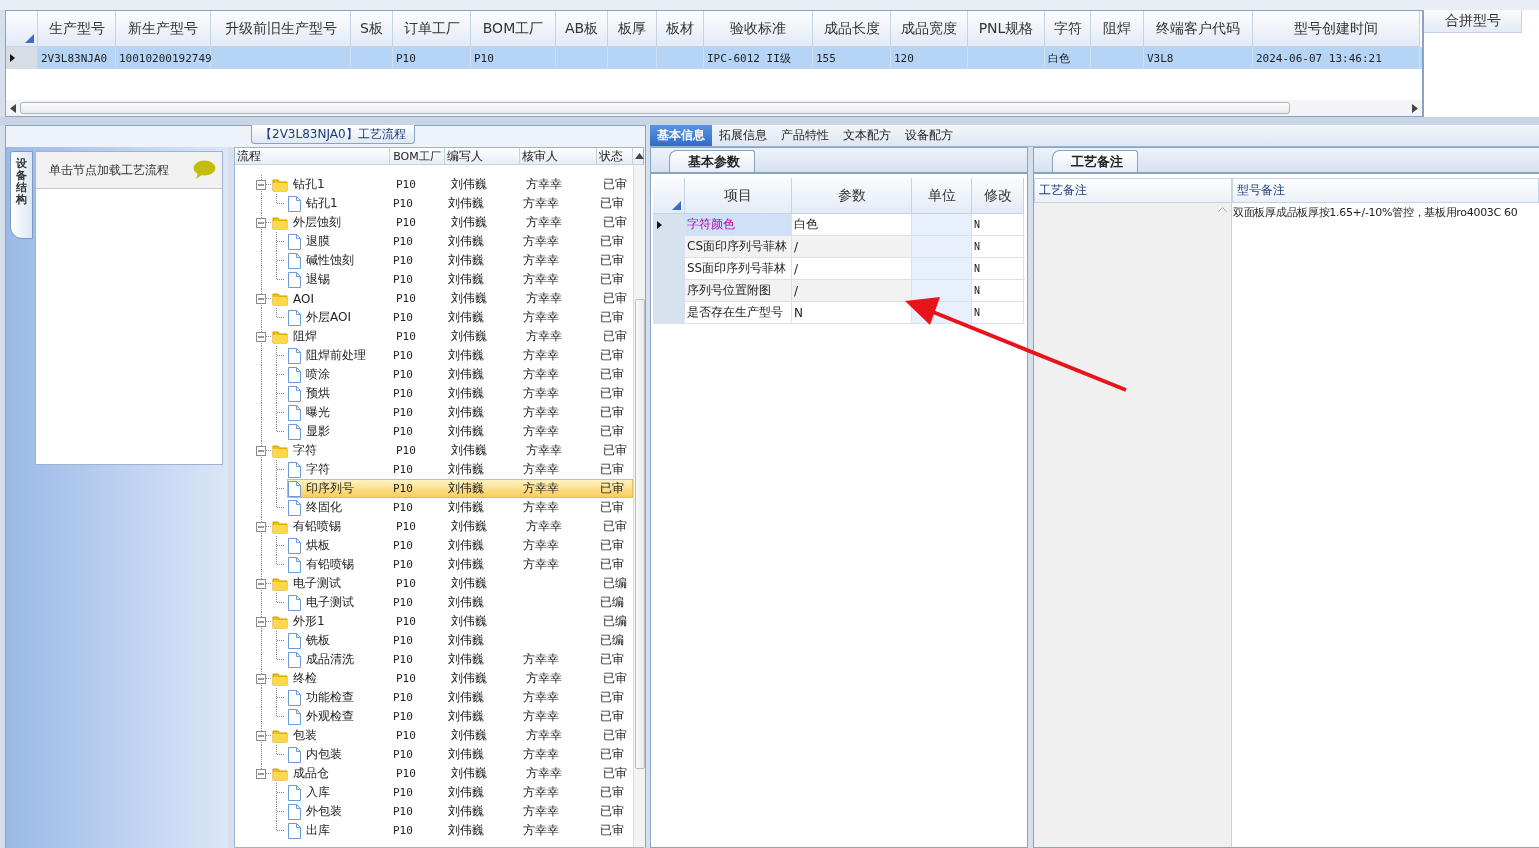  I want to click on table-row: 字符颜色 白色 N, so click(839, 225).